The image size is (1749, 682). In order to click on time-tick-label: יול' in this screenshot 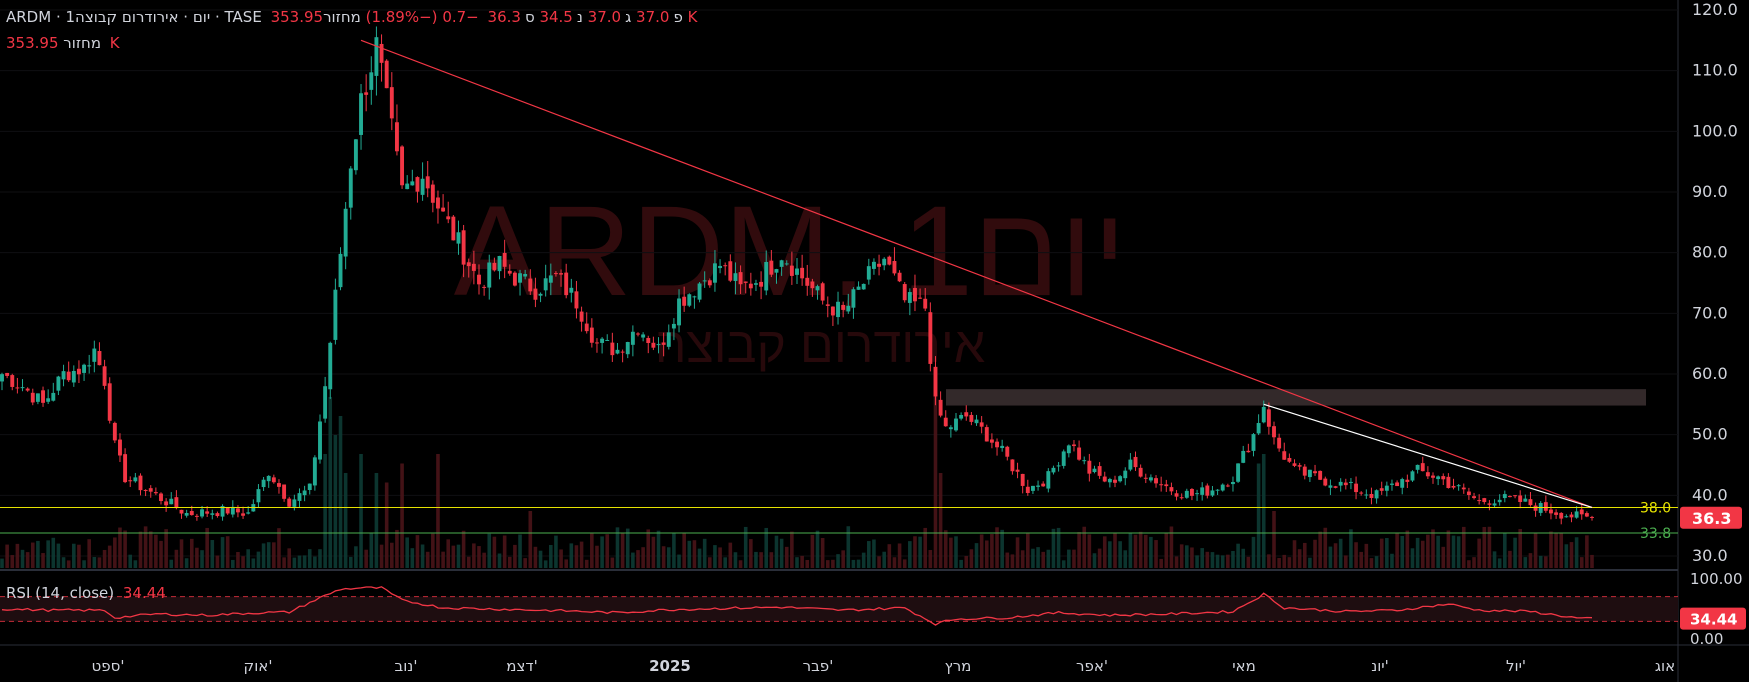, I will do `click(1516, 666)`.